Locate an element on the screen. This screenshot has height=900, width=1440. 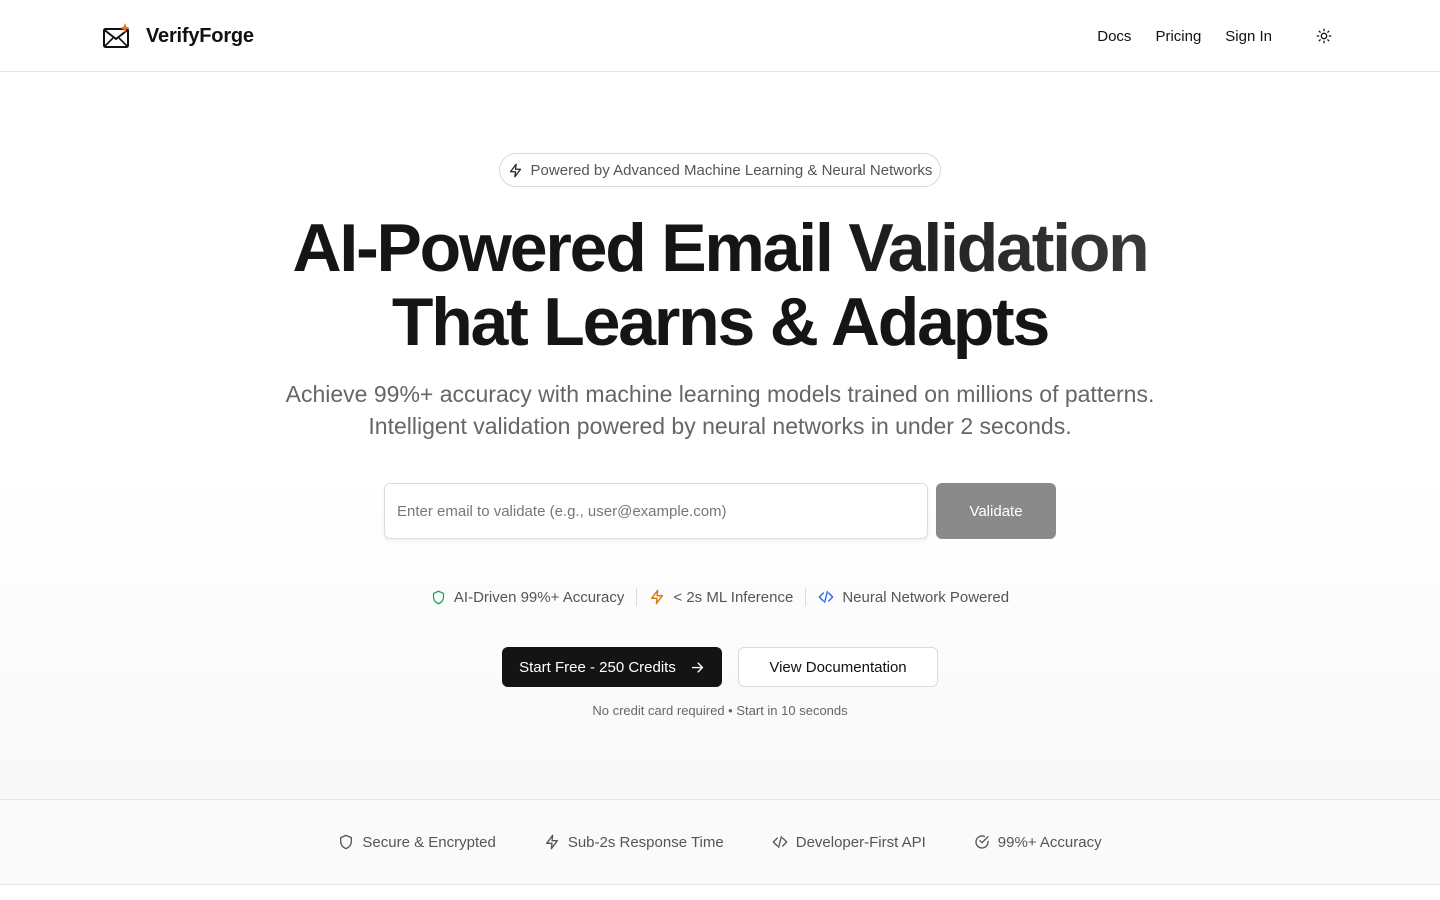
trust-accuracy-label: 99%+ Accuracy is located at coordinates (1049, 842).